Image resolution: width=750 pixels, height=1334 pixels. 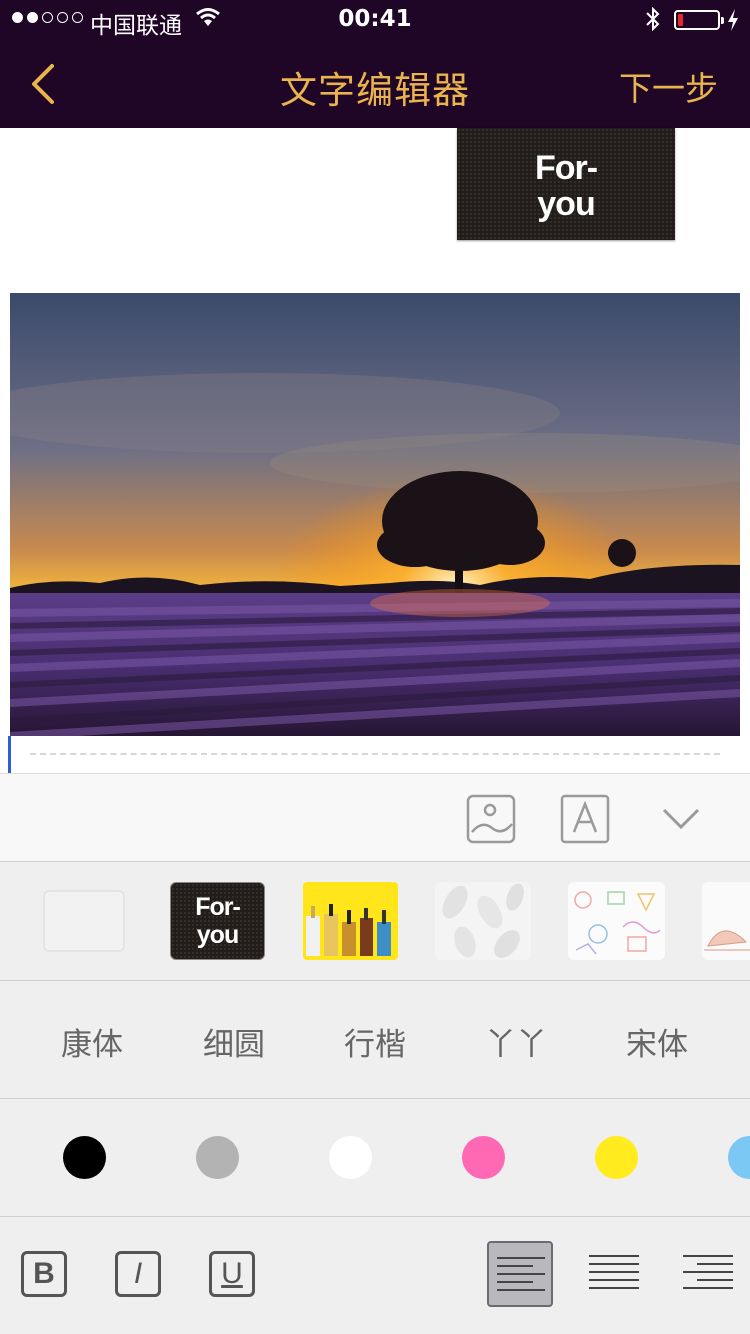 What do you see at coordinates (726, 921) in the screenshot?
I see `background-option-shell-pattern` at bounding box center [726, 921].